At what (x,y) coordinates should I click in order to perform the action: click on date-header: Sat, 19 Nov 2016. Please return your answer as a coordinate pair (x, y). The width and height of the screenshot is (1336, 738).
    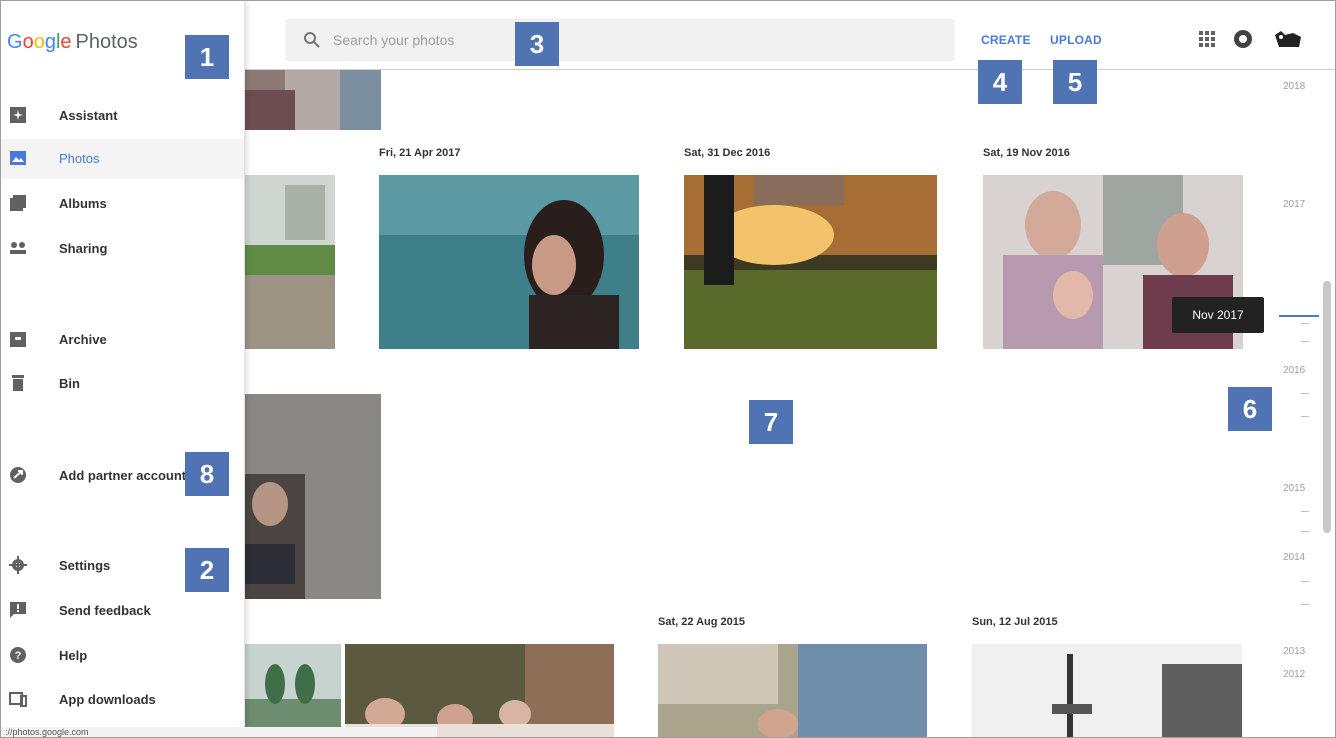
    Looking at the image, I should click on (1026, 153).